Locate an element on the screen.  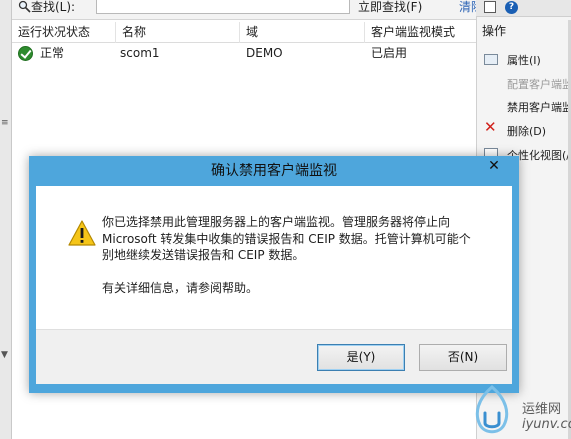
row-domain: DEMO is located at coordinates (264, 53).